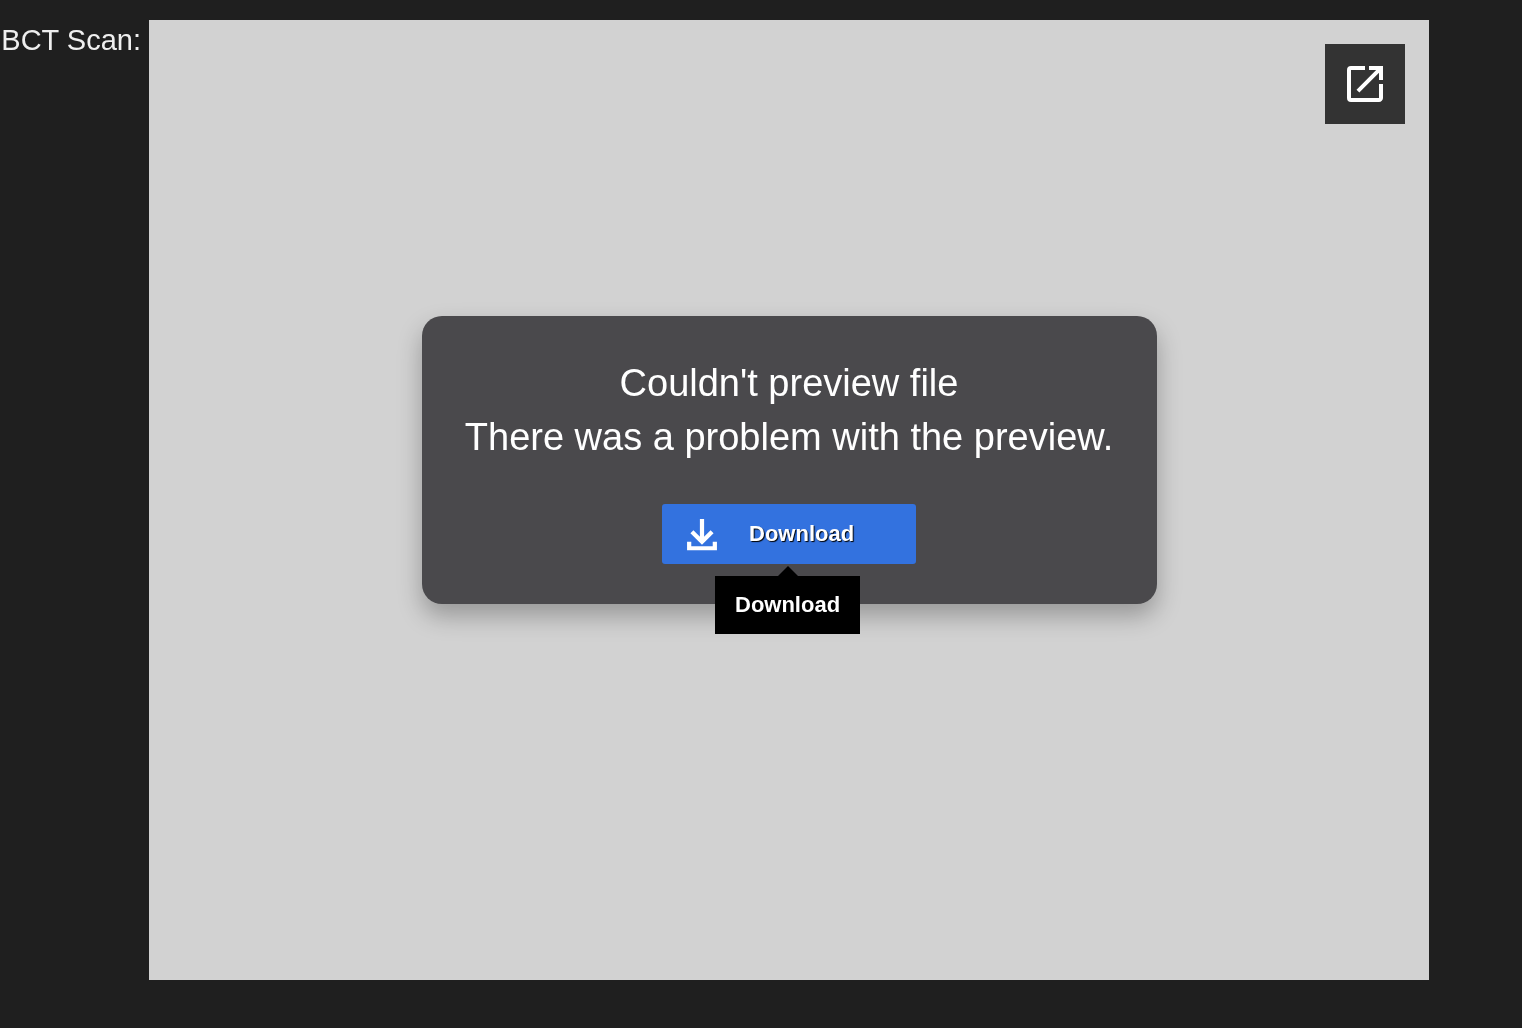 The image size is (1522, 1028). What do you see at coordinates (789, 437) in the screenshot?
I see `error-message: There was a problem with the preview.` at bounding box center [789, 437].